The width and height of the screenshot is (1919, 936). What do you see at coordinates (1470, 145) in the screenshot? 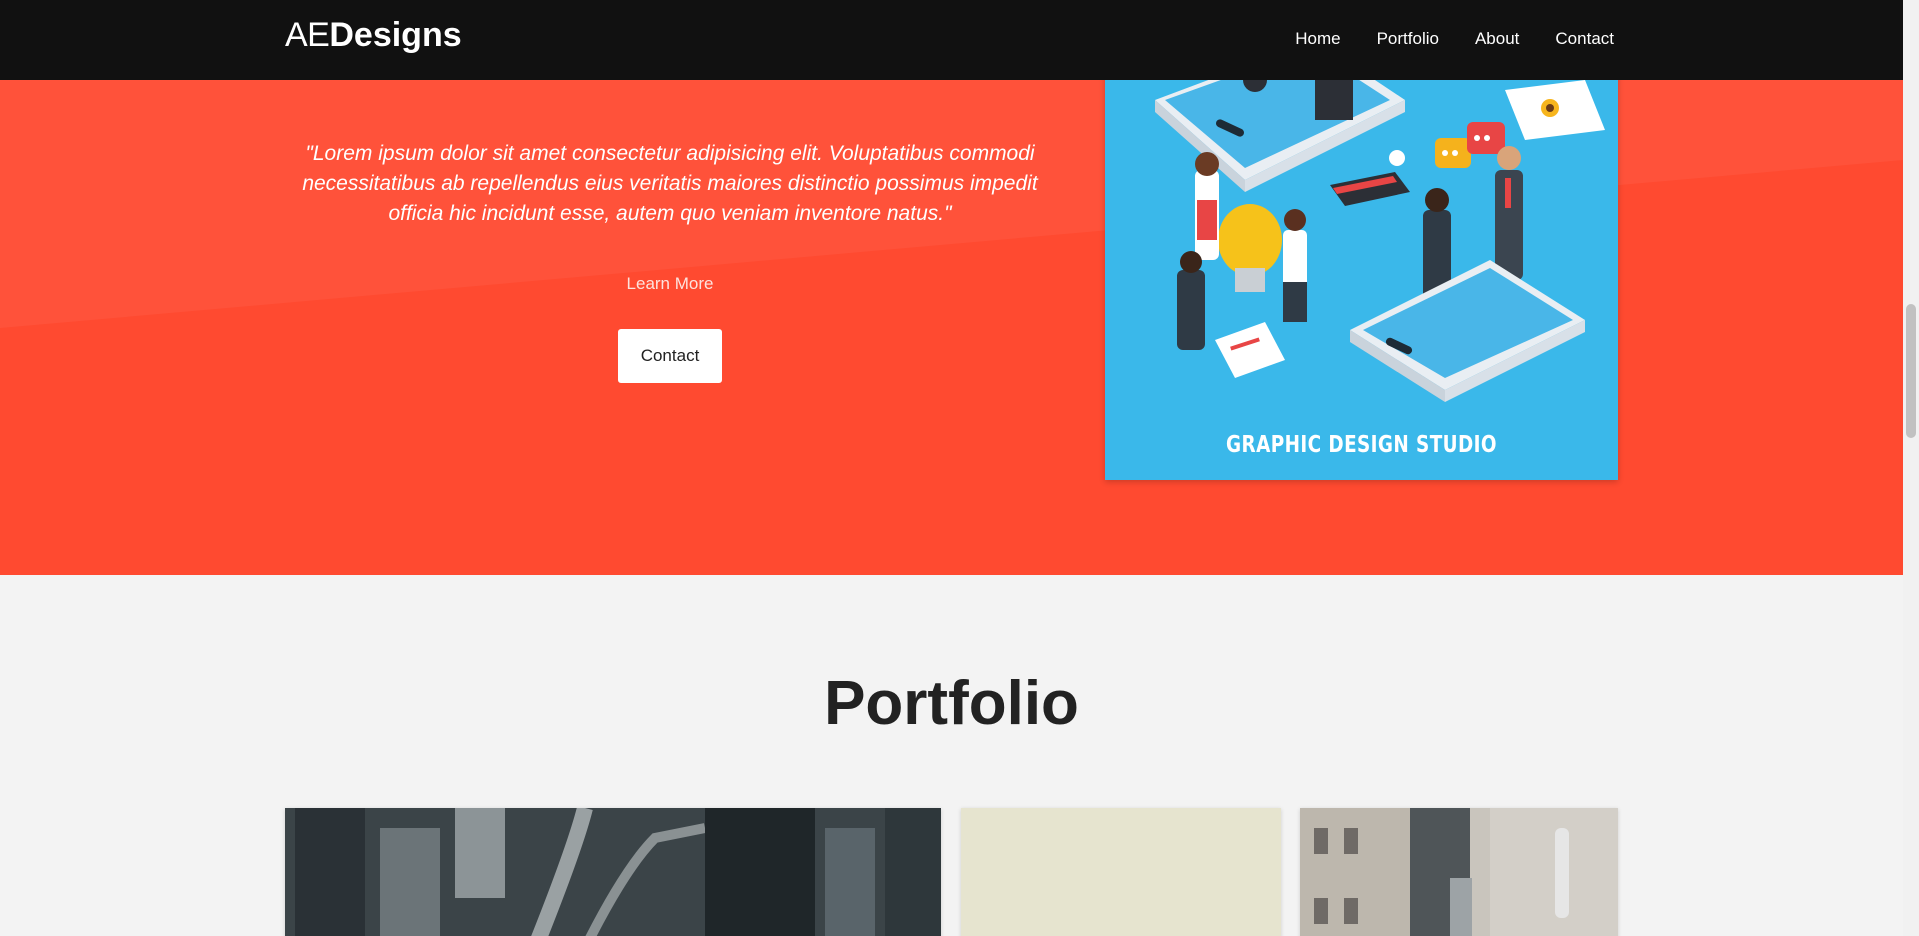
I see `chat-bubbles-icon` at bounding box center [1470, 145].